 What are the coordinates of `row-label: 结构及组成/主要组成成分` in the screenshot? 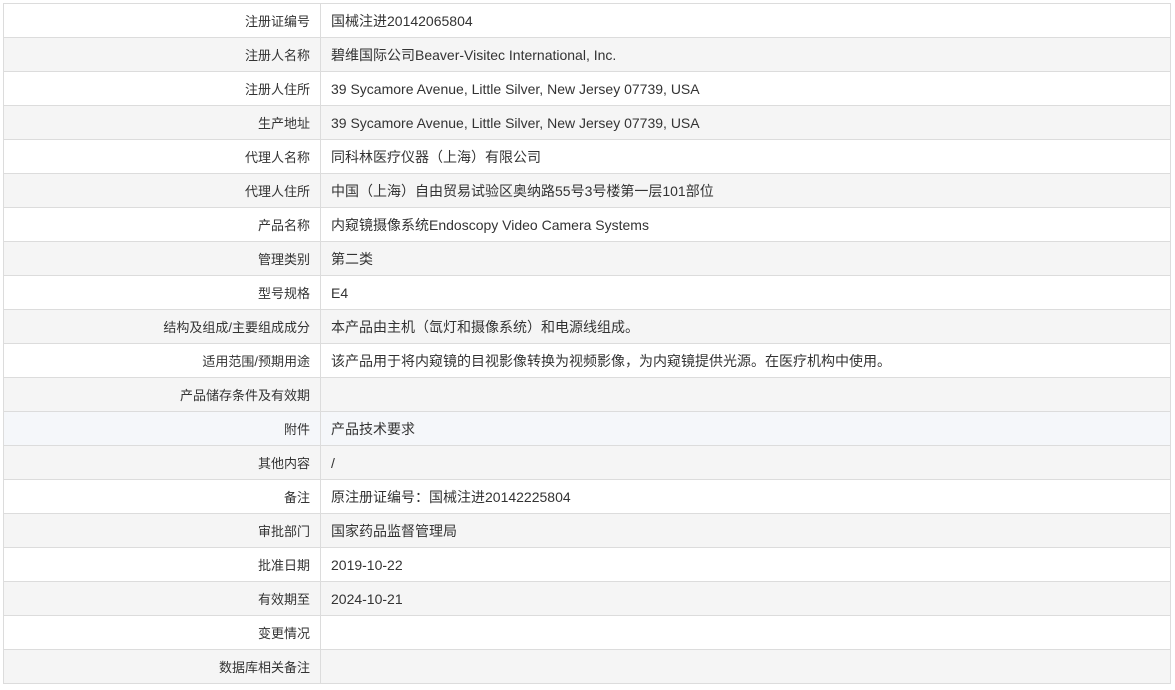 It's located at (162, 326).